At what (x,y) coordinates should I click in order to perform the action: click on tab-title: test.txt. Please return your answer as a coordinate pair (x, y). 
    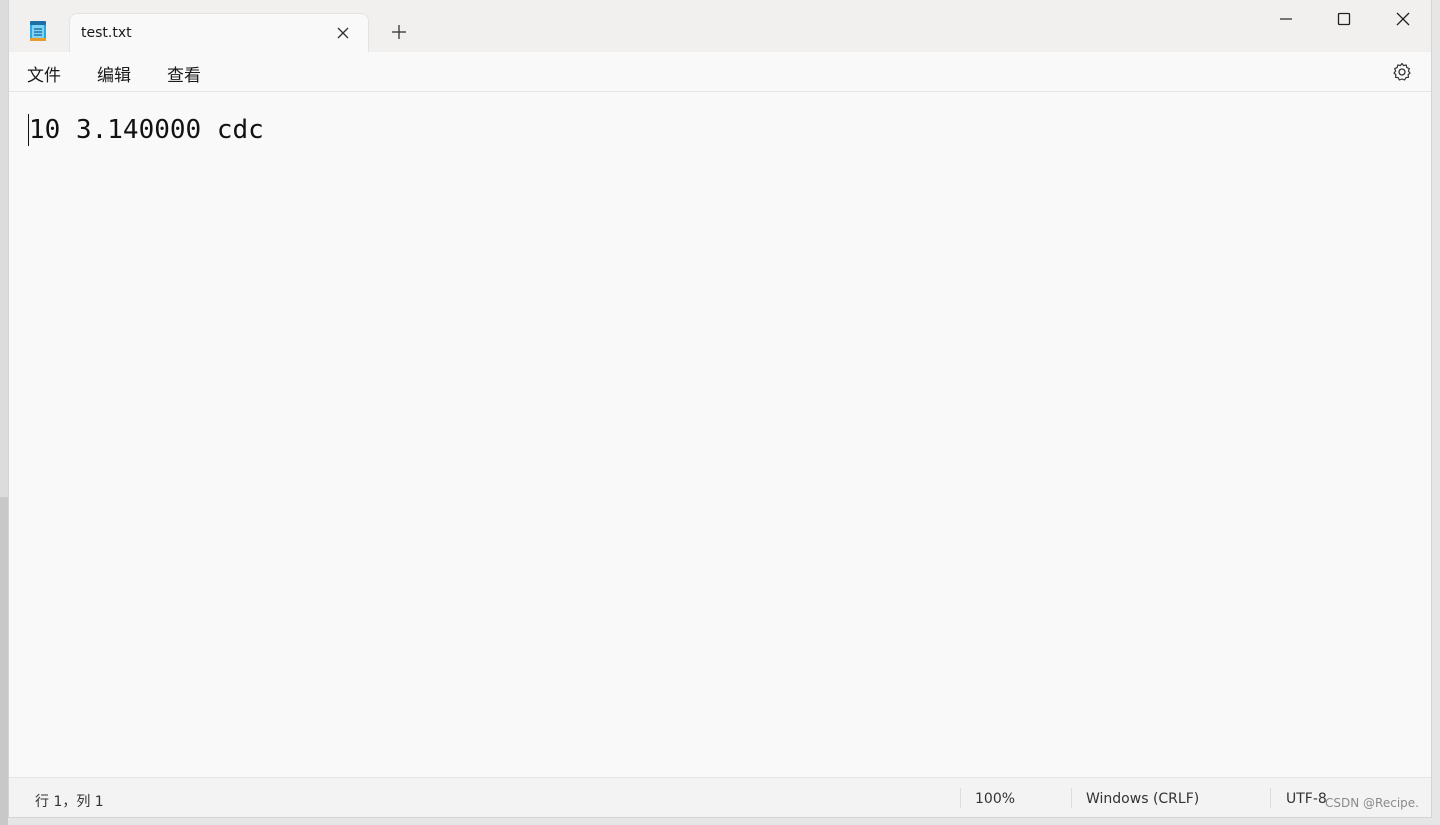
    Looking at the image, I should click on (106, 33).